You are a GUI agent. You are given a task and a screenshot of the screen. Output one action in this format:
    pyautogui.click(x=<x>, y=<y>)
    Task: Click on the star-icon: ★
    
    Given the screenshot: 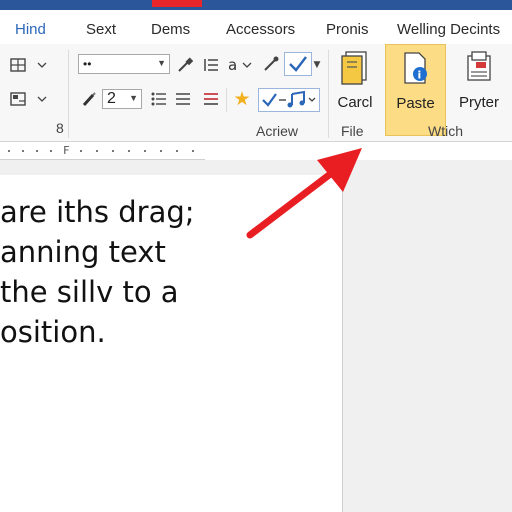 What is the action you would take?
    pyautogui.click(x=242, y=99)
    